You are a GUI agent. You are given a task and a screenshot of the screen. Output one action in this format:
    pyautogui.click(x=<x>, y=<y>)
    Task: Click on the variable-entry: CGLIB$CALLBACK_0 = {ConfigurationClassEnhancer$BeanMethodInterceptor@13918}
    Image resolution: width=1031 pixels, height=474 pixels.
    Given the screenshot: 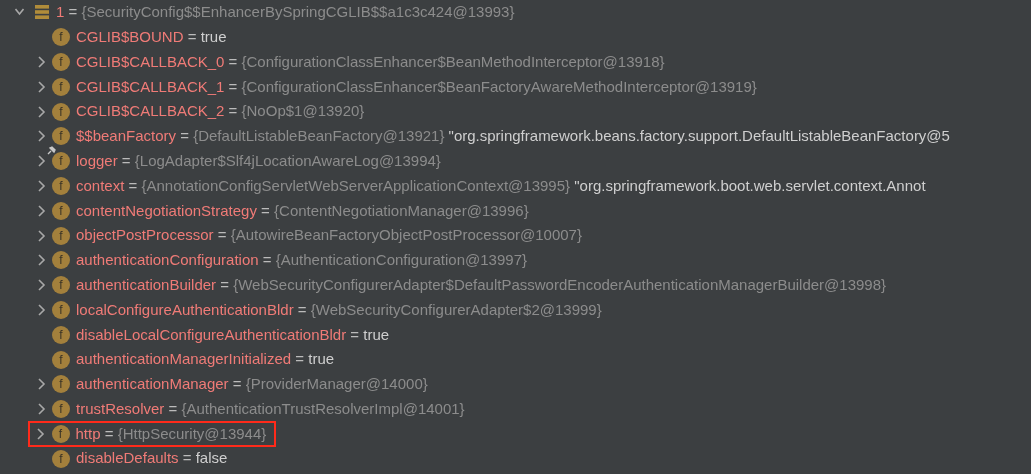 What is the action you would take?
    pyautogui.click(x=370, y=61)
    